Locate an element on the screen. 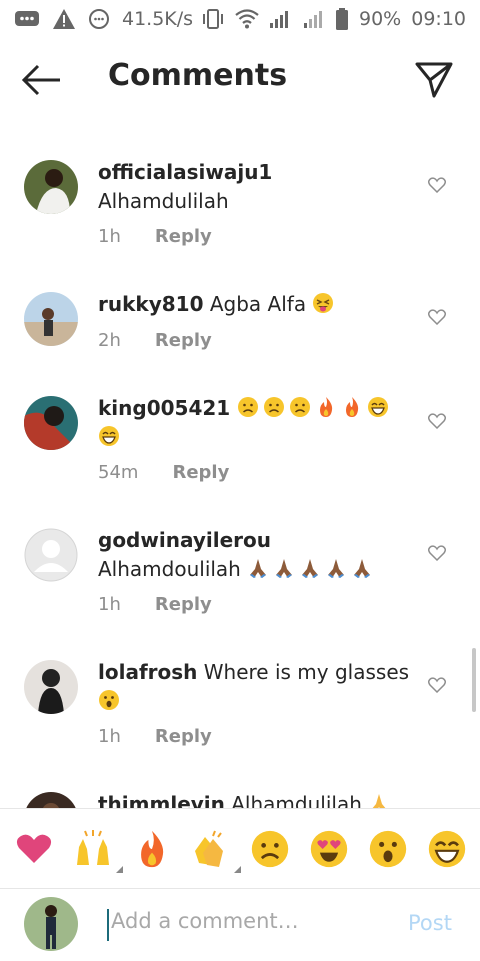 The height and width of the screenshot is (961, 480). grin-face-emoji-button is located at coordinates (447, 849).